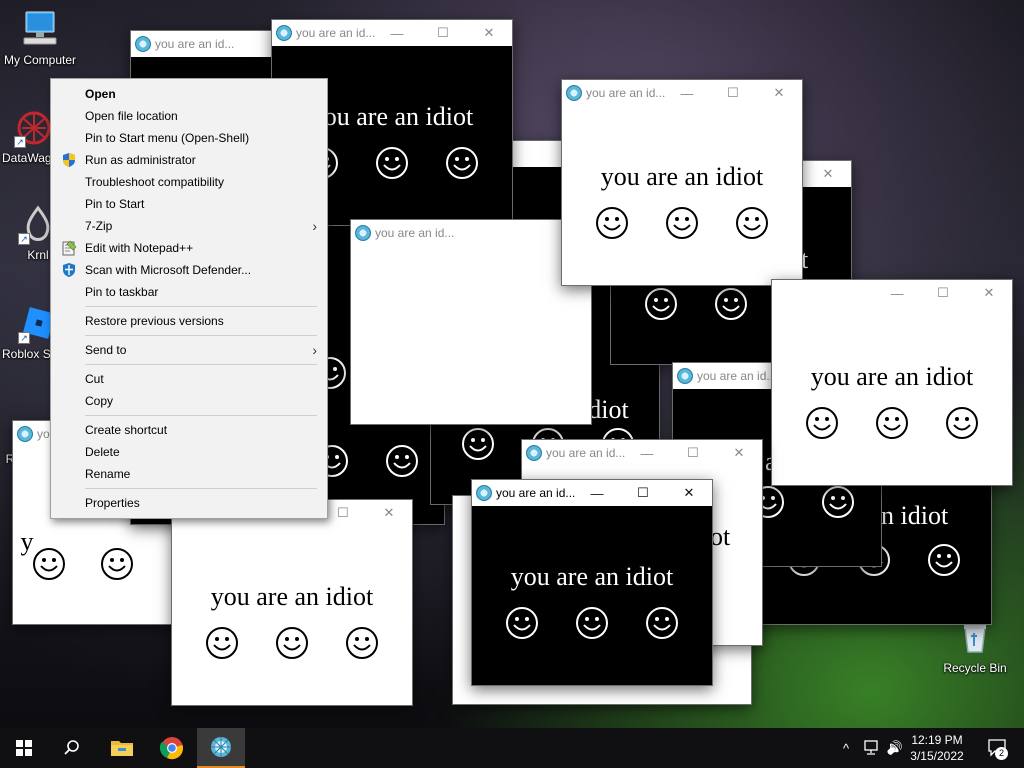 The height and width of the screenshot is (768, 1024). I want to click on menu-item-pin-to-start-menu: Pin to Start menu (Open-Shell), so click(189, 138).